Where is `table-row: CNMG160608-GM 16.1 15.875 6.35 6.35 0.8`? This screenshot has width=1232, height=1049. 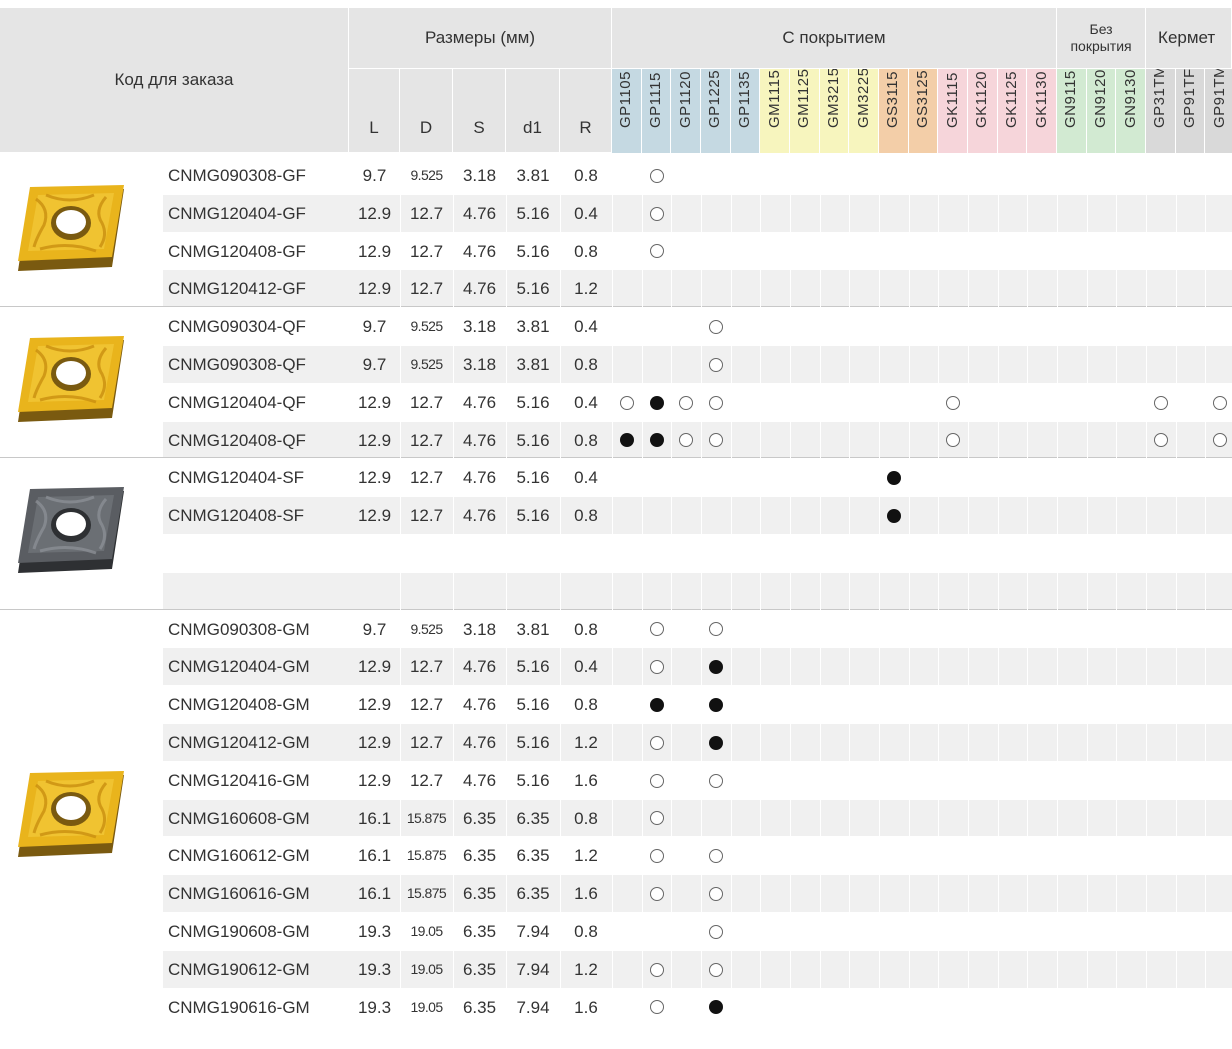 table-row: CNMG160608-GM 16.1 15.875 6.35 6.35 0.8 is located at coordinates (697, 818).